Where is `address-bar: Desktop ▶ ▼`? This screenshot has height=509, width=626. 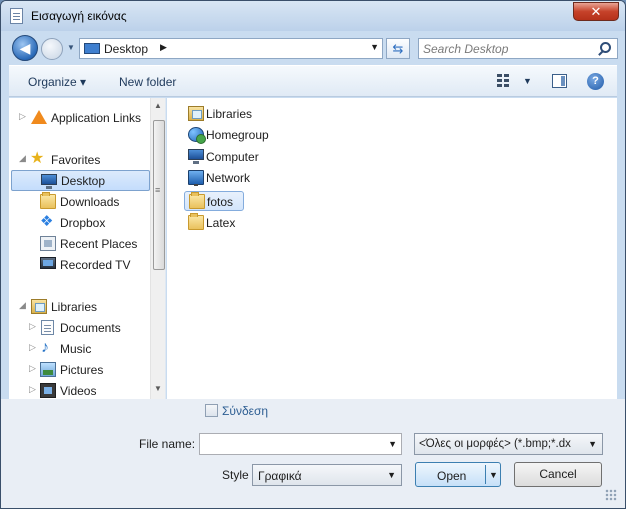 address-bar: Desktop ▶ ▼ is located at coordinates (231, 48).